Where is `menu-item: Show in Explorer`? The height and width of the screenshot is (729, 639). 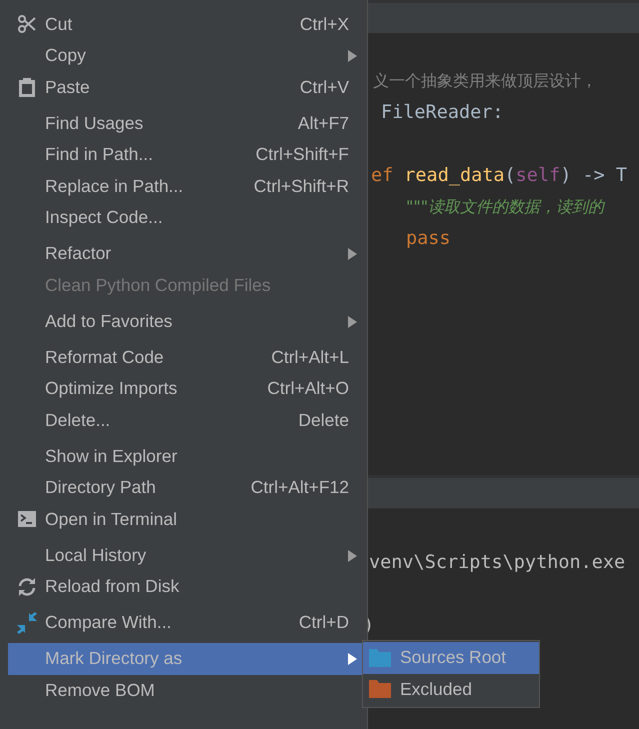
menu-item: Show in Explorer is located at coordinates (187, 456).